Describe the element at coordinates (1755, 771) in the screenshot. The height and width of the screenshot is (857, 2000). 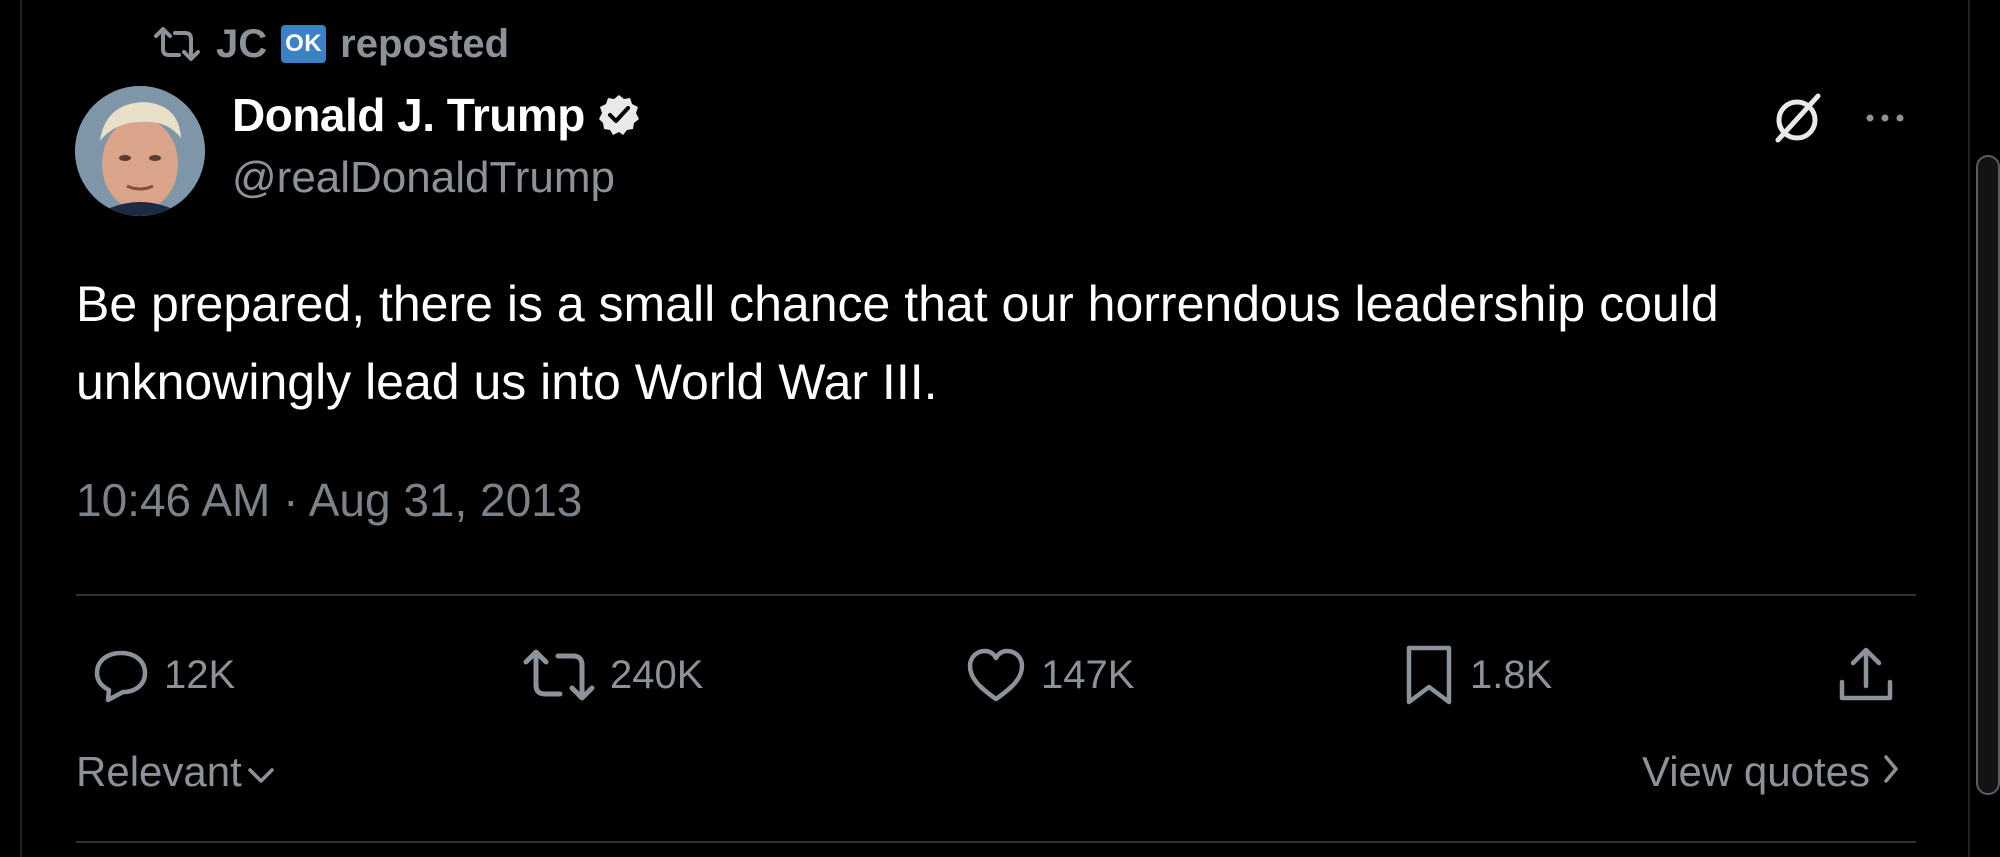
I see `view-quotes-label: View quotes` at that location.